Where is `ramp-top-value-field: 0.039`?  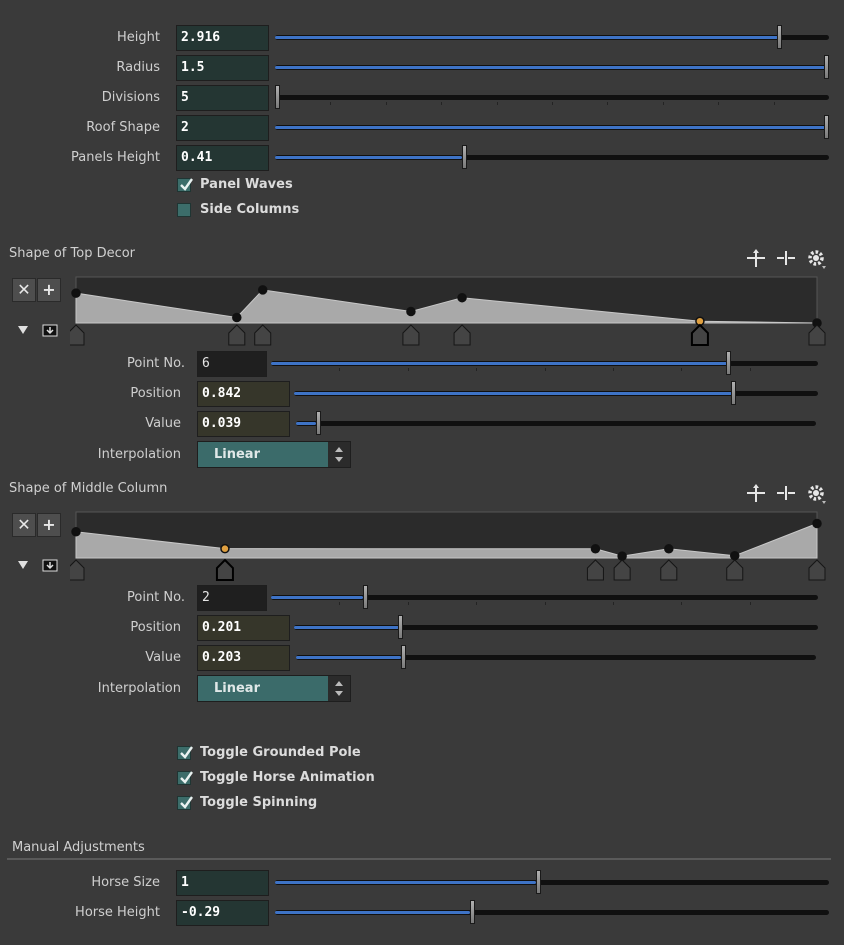 ramp-top-value-field: 0.039 is located at coordinates (243, 424).